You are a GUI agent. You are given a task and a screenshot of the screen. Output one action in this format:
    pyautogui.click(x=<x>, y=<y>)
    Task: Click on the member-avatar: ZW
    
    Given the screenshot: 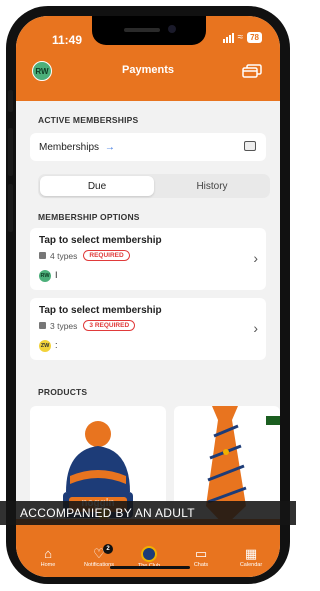 What is the action you would take?
    pyautogui.click(x=45, y=346)
    